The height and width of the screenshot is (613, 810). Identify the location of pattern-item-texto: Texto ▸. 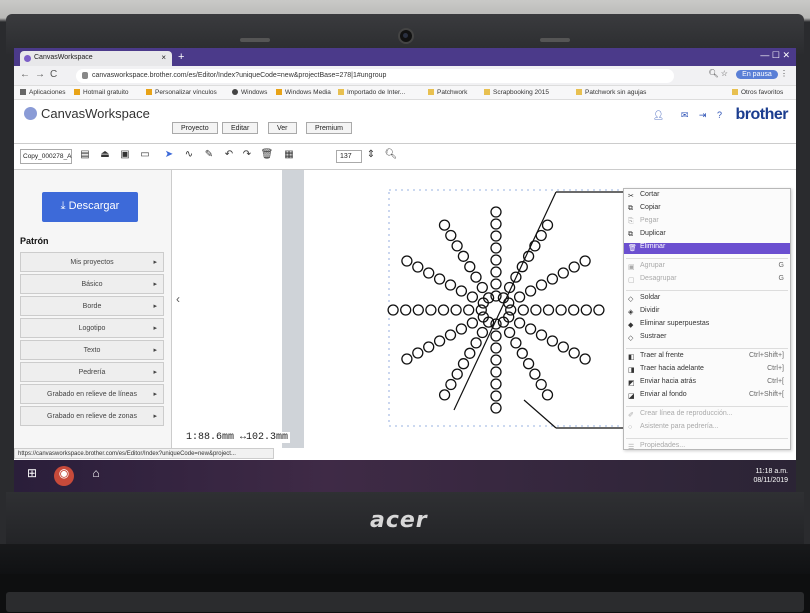
(92, 350).